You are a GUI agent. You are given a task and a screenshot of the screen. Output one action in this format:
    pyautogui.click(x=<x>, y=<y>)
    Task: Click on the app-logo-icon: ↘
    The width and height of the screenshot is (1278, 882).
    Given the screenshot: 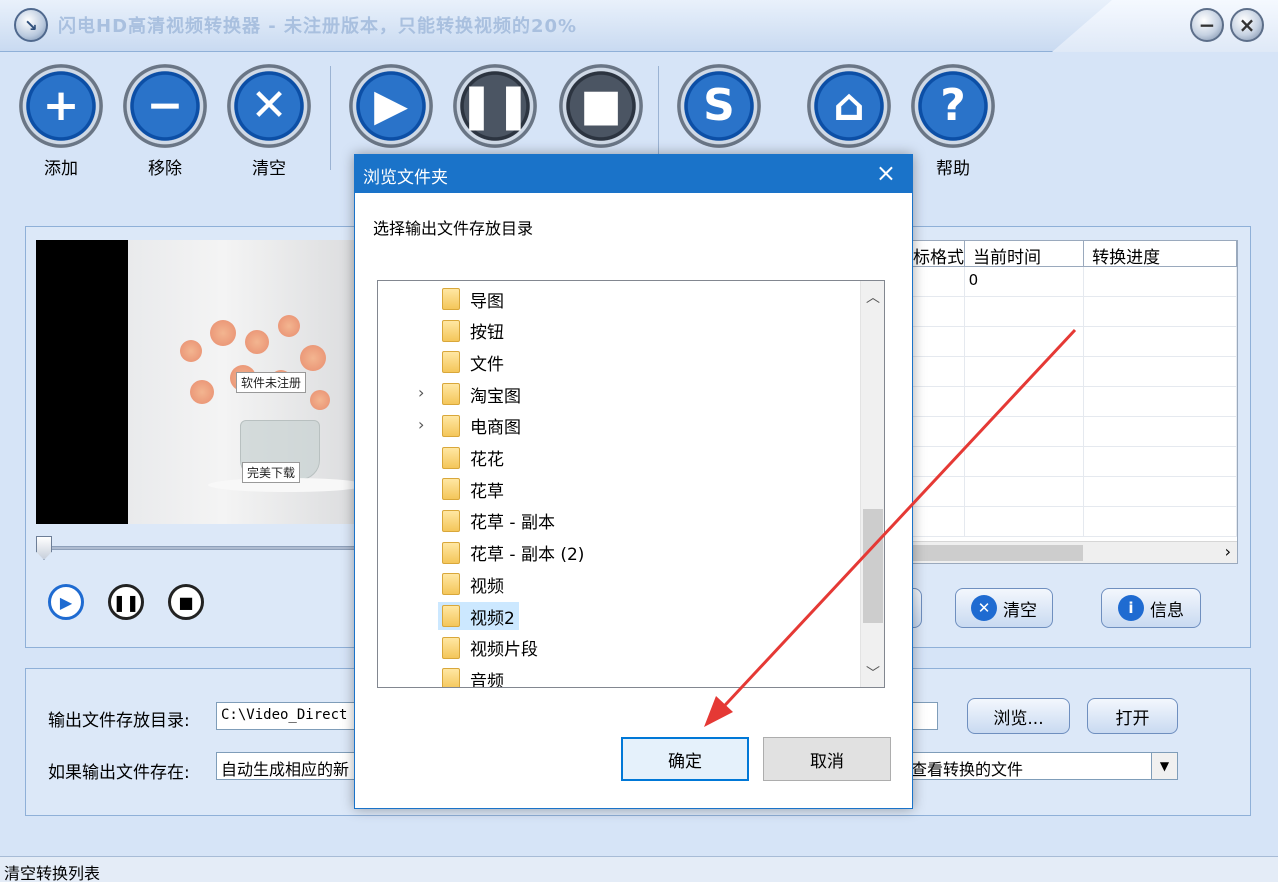 What is the action you would take?
    pyautogui.click(x=31, y=25)
    